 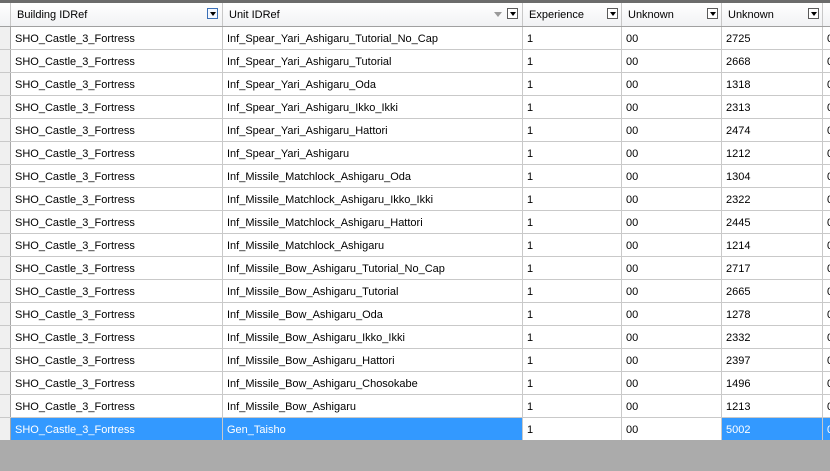 What do you see at coordinates (772, 268) in the screenshot?
I see `cell-unknown-2: 2717` at bounding box center [772, 268].